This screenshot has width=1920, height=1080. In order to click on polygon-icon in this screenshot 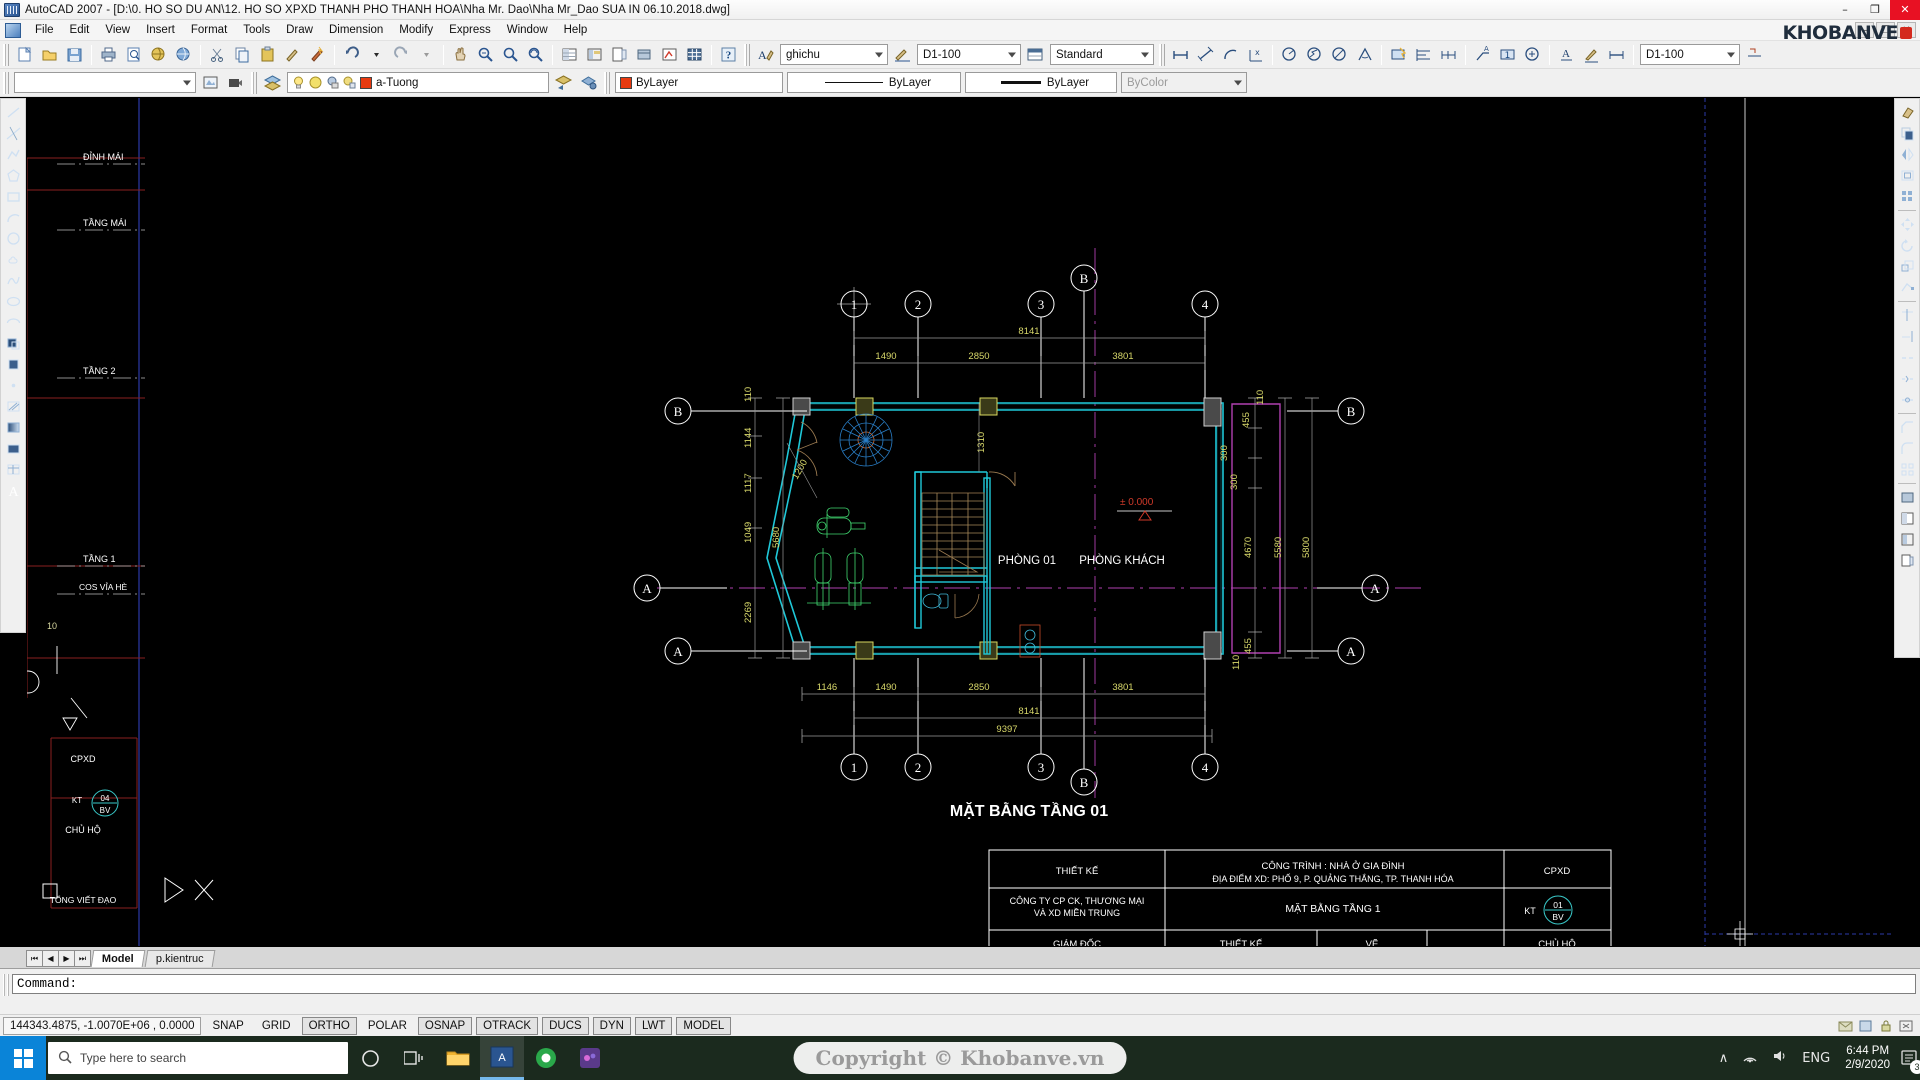, I will do `click(13, 175)`.